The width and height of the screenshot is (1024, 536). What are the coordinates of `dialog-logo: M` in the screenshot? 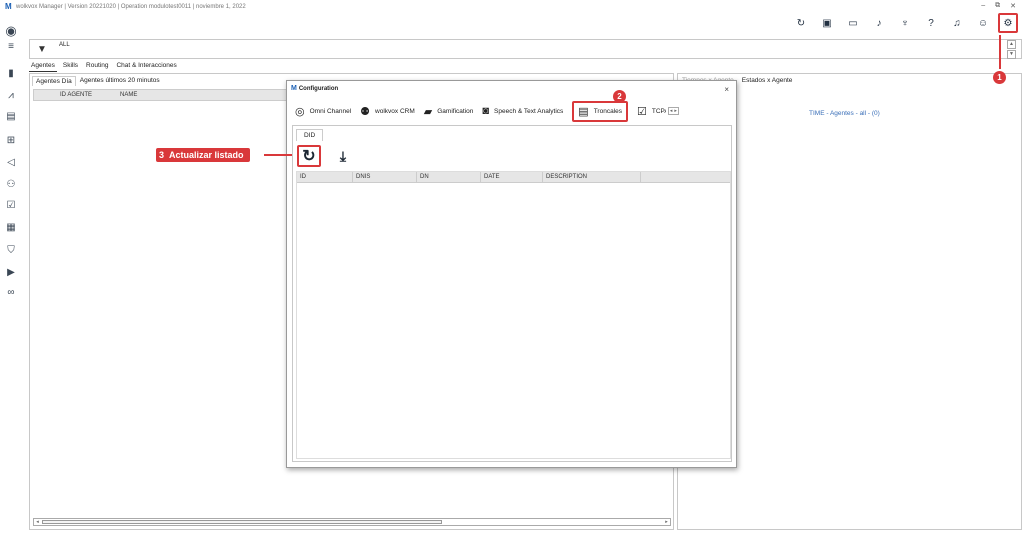 It's located at (294, 88).